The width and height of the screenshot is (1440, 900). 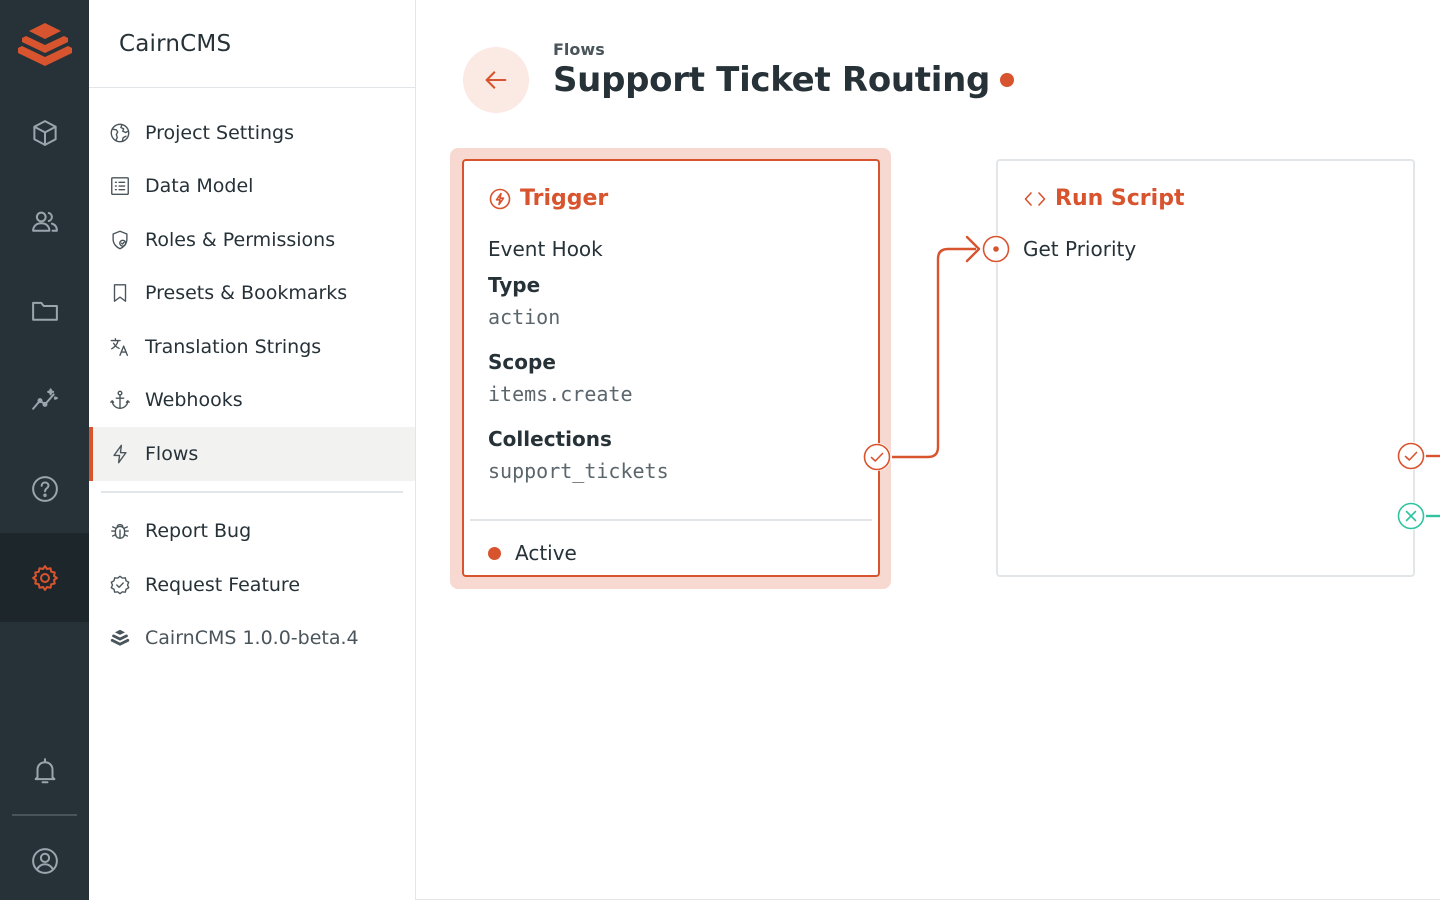 What do you see at coordinates (120, 240) in the screenshot?
I see `shield-icon` at bounding box center [120, 240].